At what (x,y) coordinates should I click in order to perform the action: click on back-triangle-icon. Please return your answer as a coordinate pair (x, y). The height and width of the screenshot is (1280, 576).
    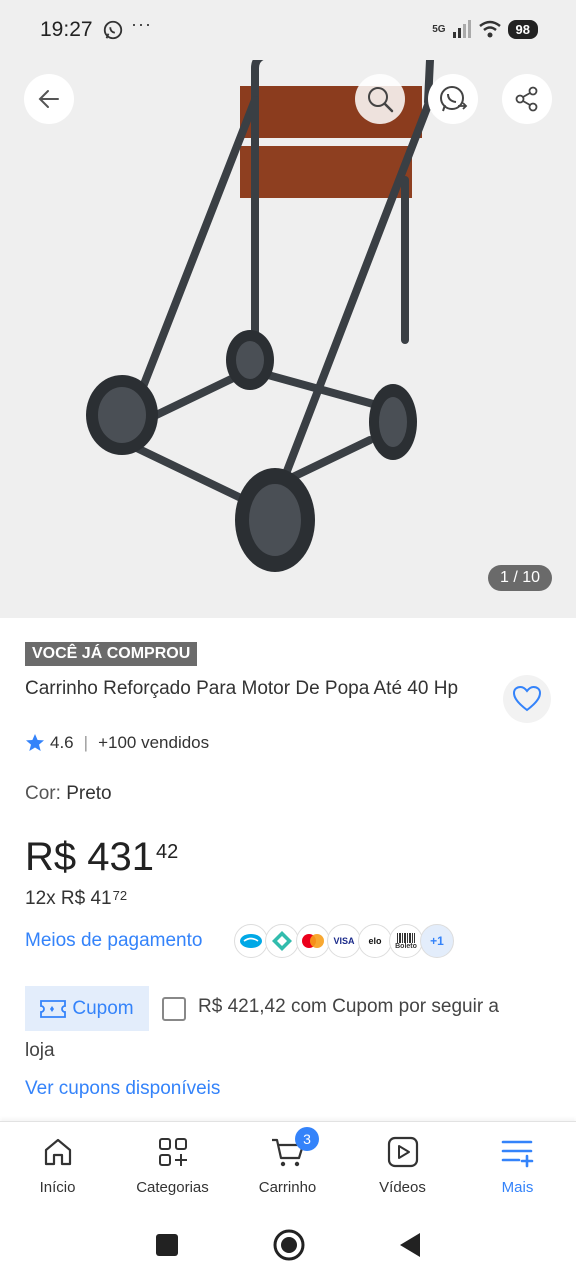
    Looking at the image, I should click on (410, 1245).